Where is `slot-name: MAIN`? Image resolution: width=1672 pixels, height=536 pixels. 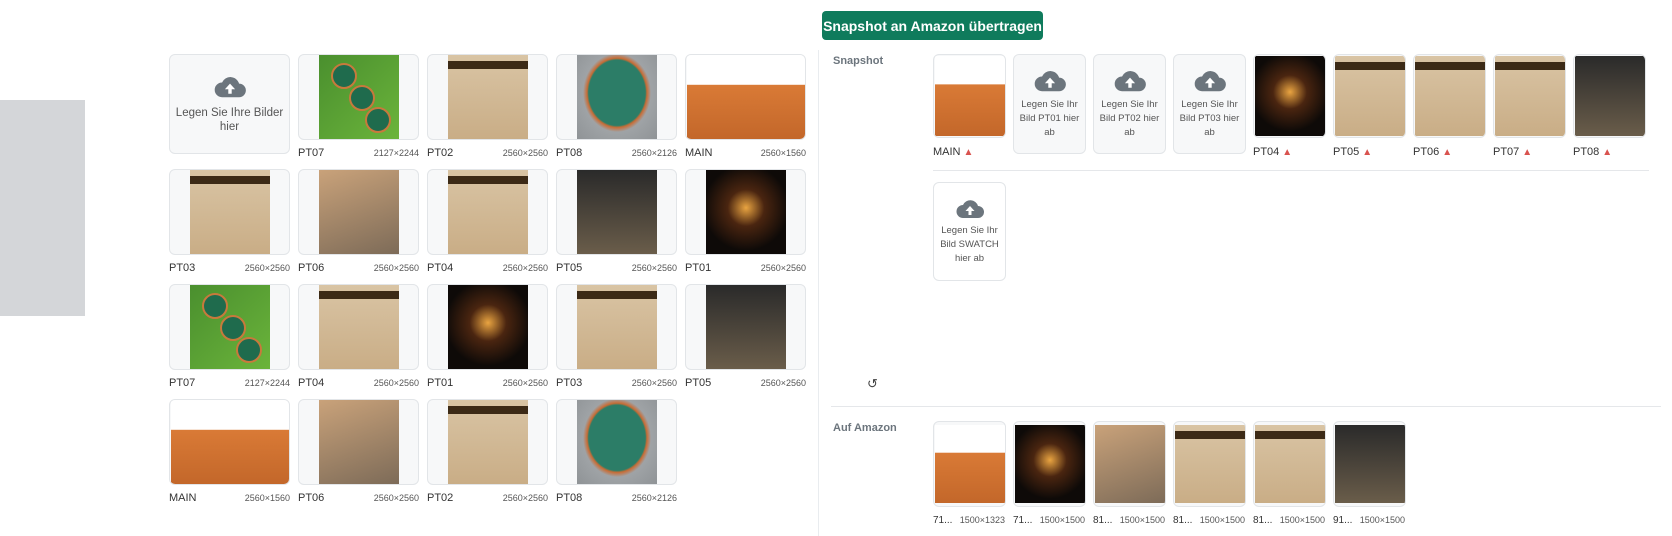 slot-name: MAIN is located at coordinates (947, 152).